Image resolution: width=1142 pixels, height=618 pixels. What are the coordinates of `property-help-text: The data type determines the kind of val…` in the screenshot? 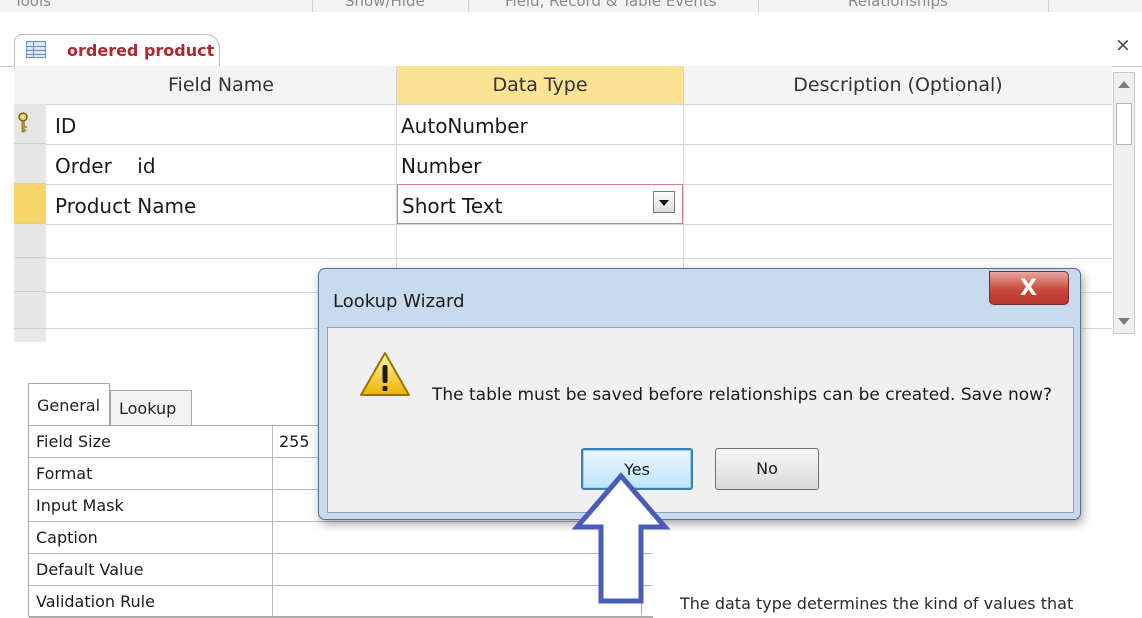 It's located at (877, 603).